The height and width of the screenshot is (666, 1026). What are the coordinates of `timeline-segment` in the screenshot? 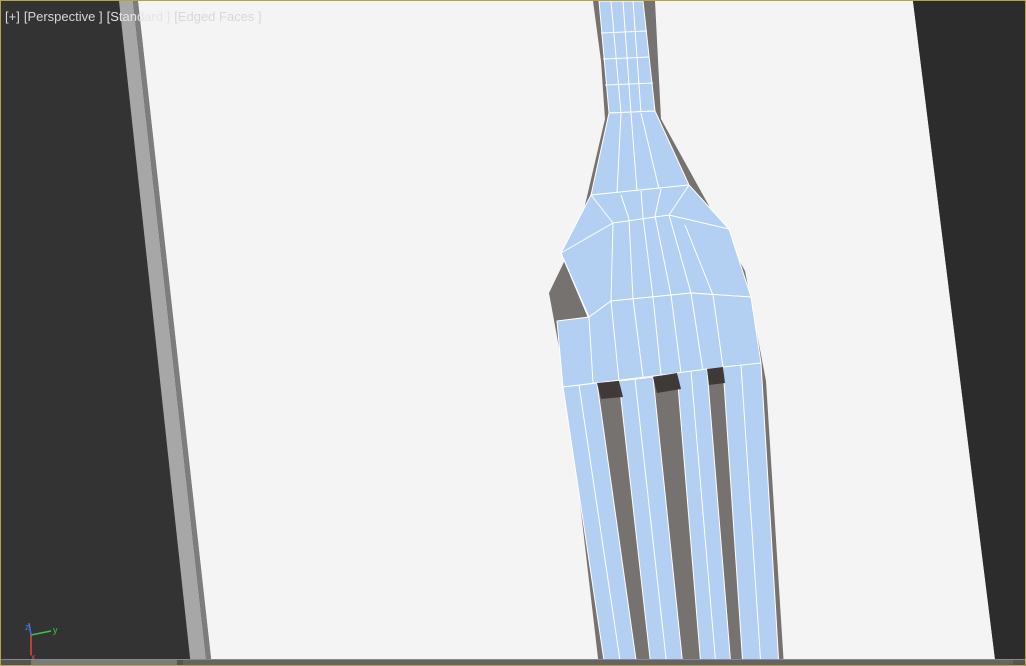 It's located at (104, 662).